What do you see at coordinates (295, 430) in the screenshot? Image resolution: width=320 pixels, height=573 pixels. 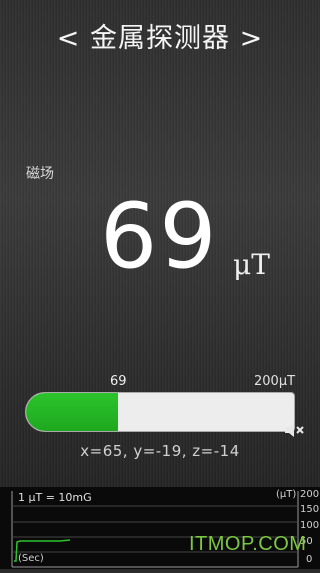 I see `mute-icon` at bounding box center [295, 430].